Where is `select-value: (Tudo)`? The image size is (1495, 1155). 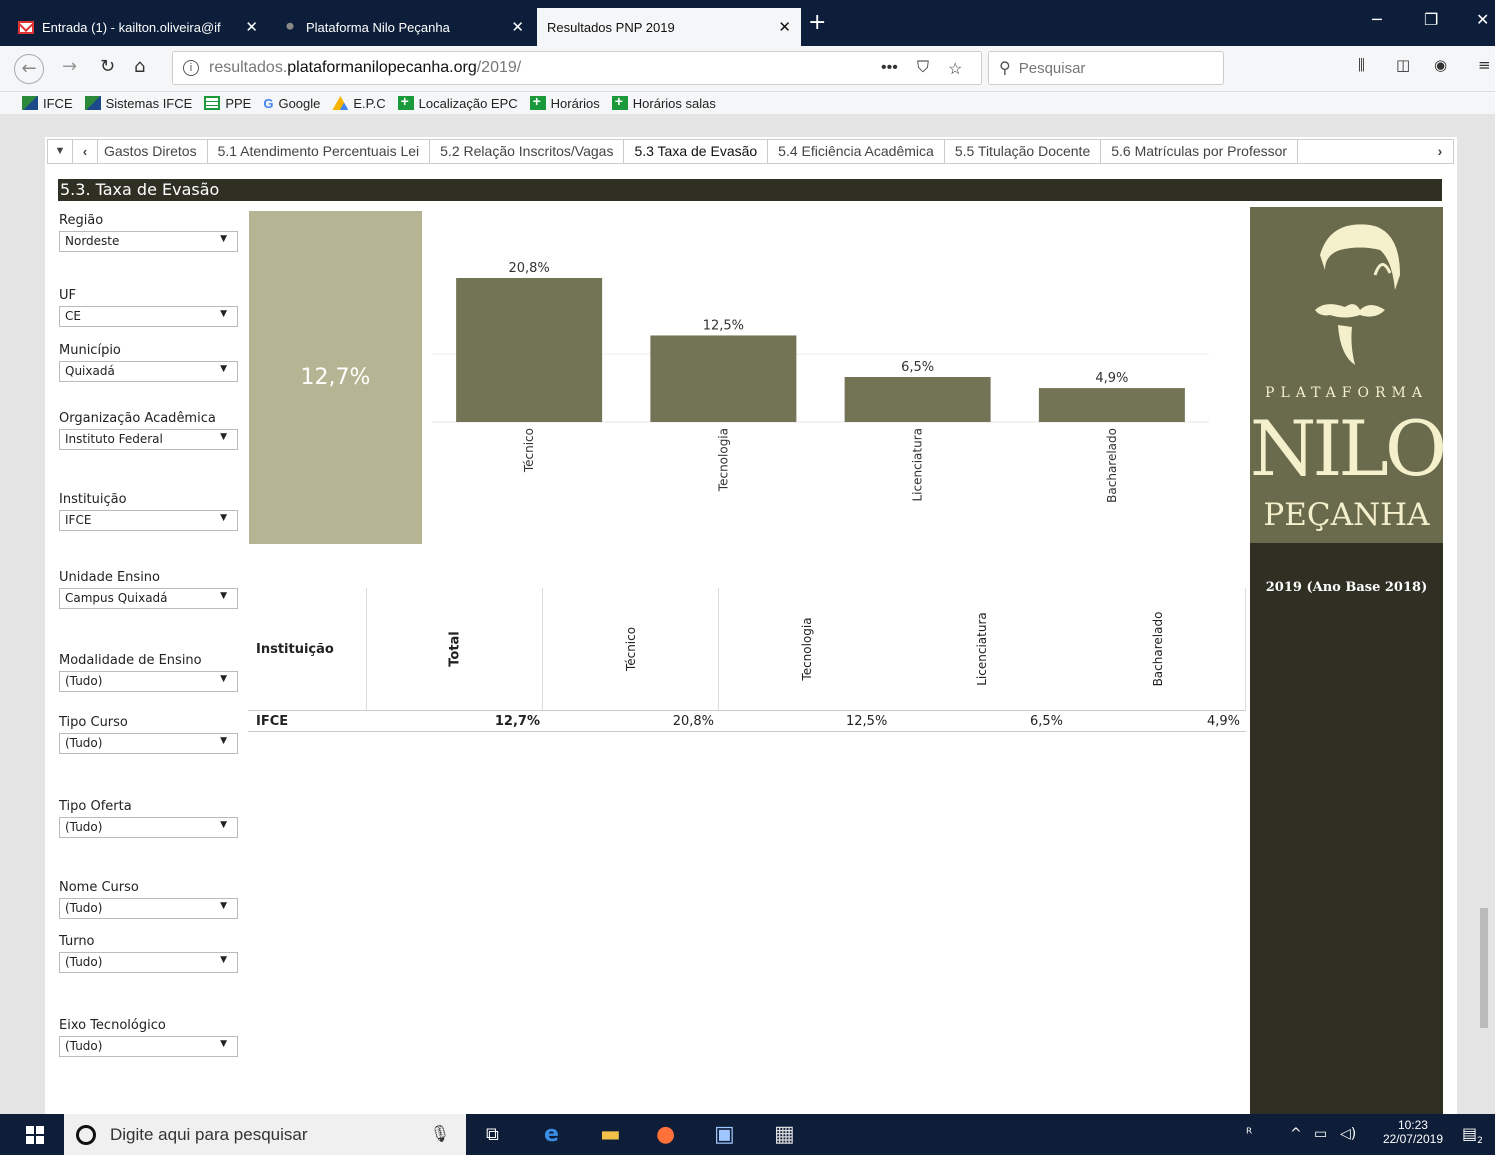
select-value: (Tudo) is located at coordinates (84, 681).